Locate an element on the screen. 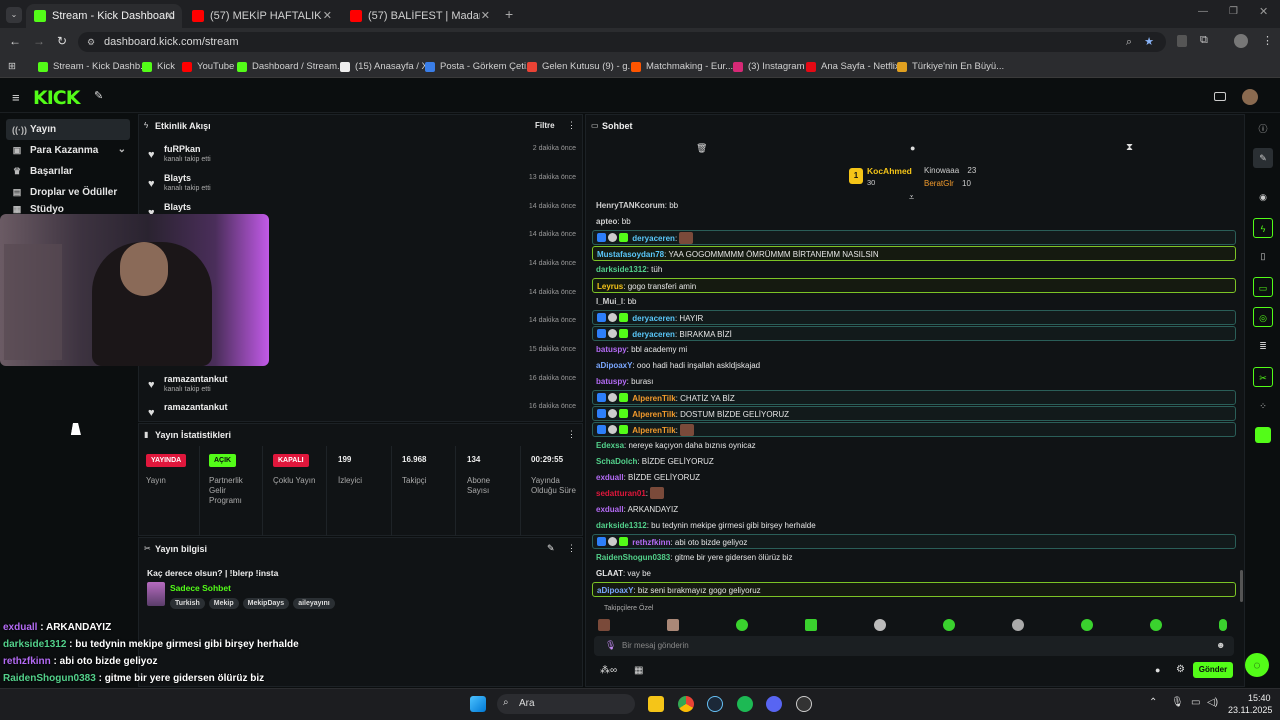 This screenshot has height=720, width=1280. extension-icon is located at coordinates (1182, 41).